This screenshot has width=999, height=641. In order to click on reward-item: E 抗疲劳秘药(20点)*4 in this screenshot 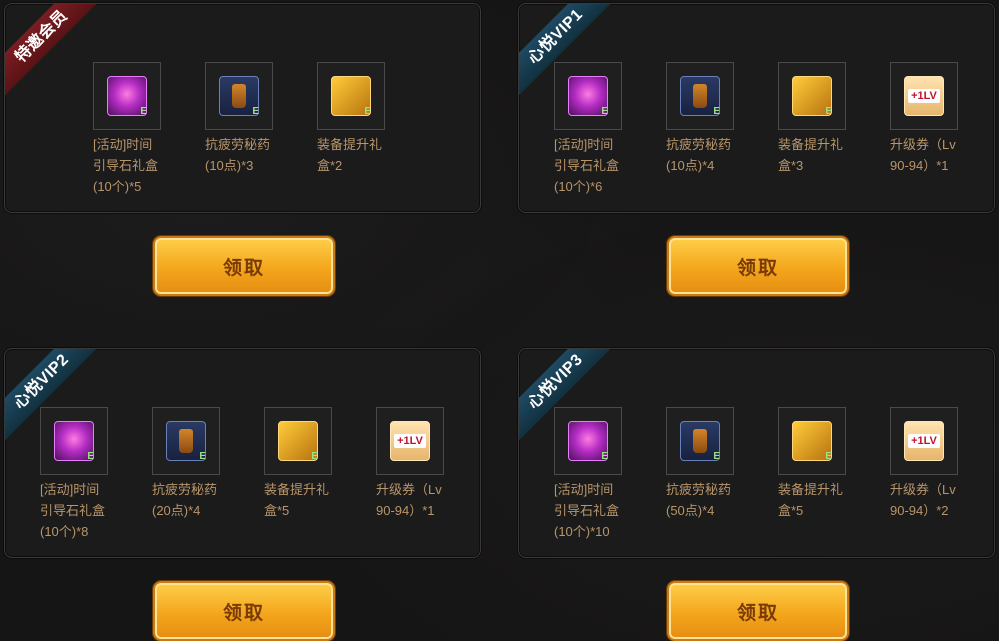, I will do `click(186, 474)`.